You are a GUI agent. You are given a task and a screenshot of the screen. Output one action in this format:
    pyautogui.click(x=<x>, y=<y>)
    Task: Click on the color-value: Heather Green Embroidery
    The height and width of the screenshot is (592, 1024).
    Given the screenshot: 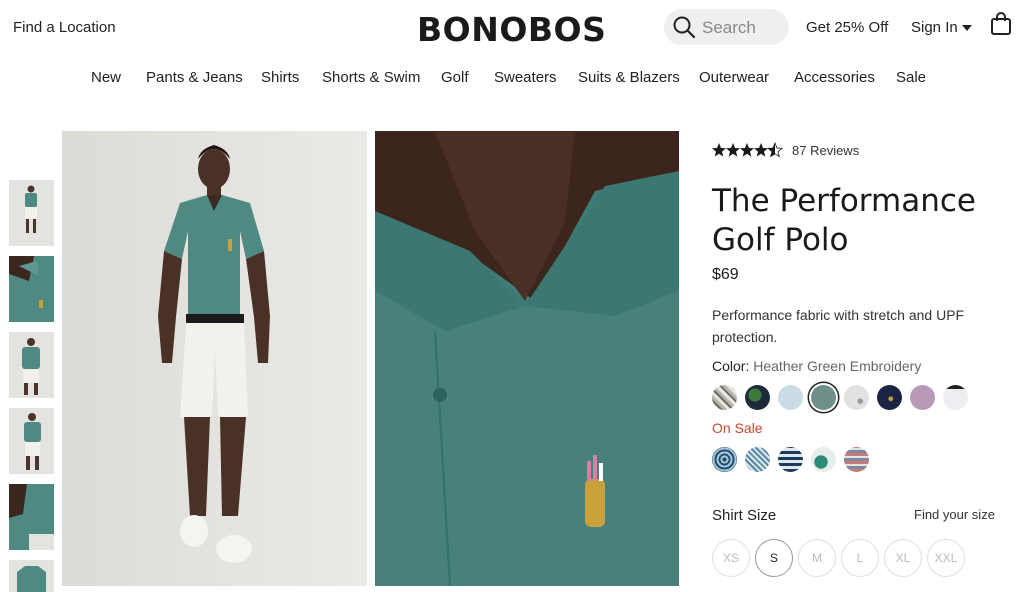 What is the action you would take?
    pyautogui.click(x=837, y=366)
    